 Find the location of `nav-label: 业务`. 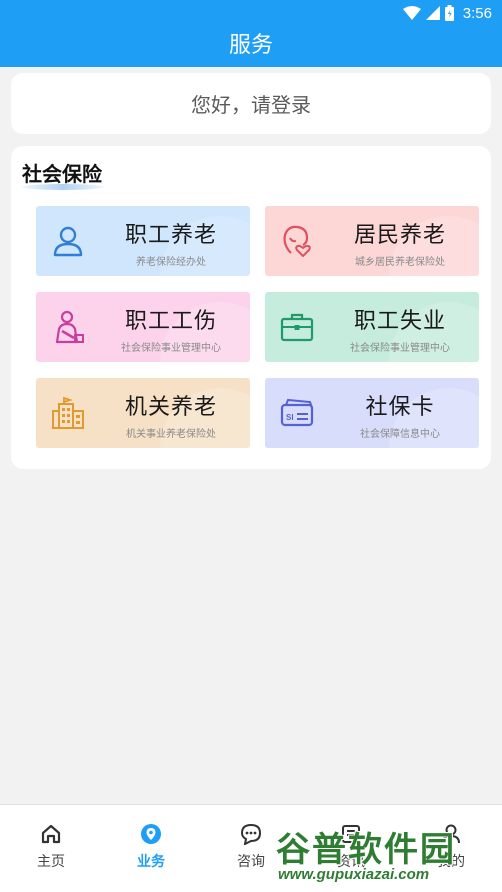

nav-label: 业务 is located at coordinates (151, 862).